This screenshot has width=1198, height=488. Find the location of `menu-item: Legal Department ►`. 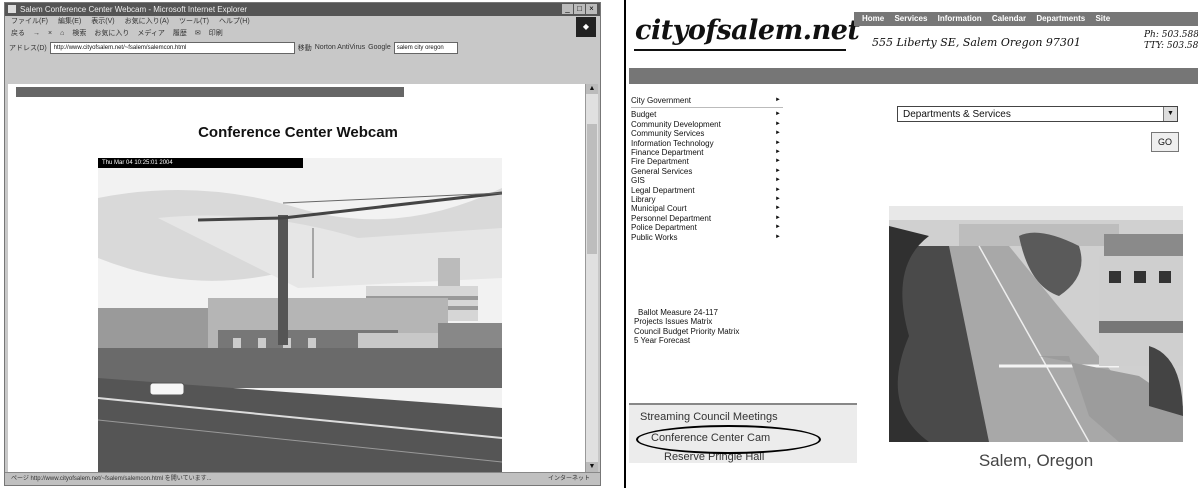

menu-item: Legal Department ► is located at coordinates (706, 190).